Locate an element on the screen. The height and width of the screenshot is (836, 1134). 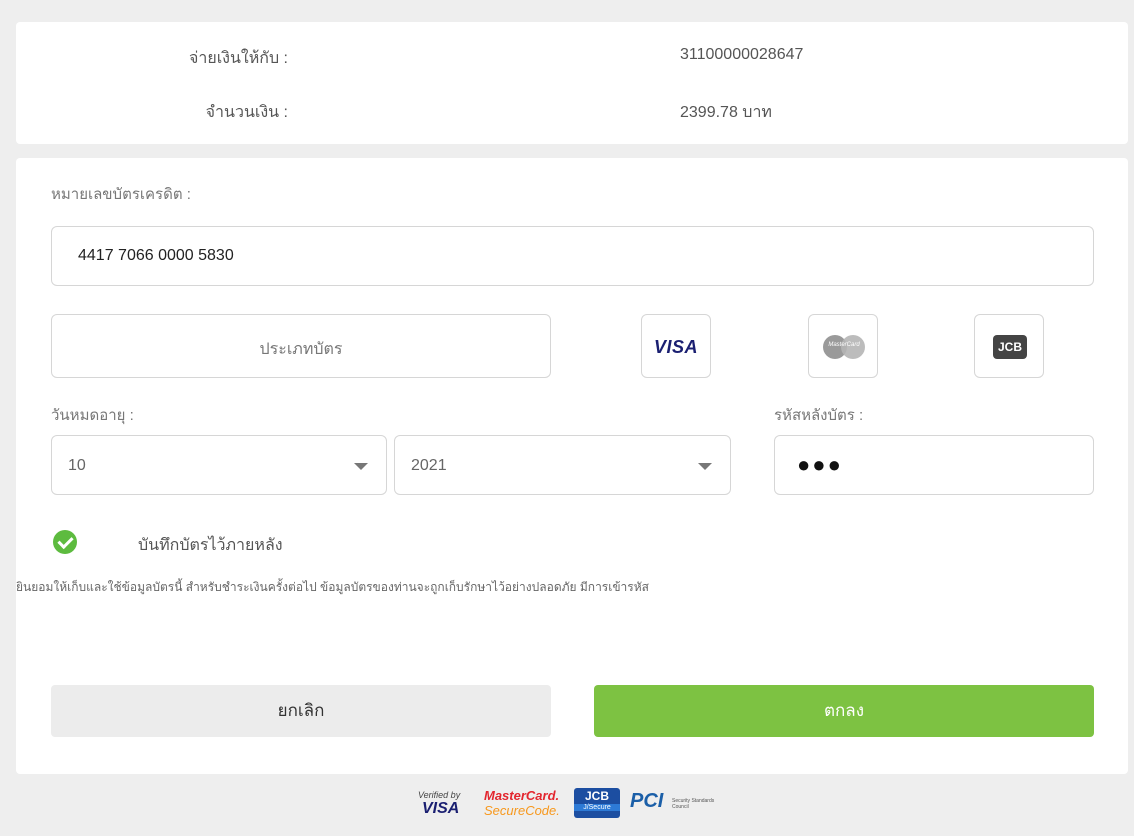
mastercard-logo-icon: MasterCard is located at coordinates (844, 347).